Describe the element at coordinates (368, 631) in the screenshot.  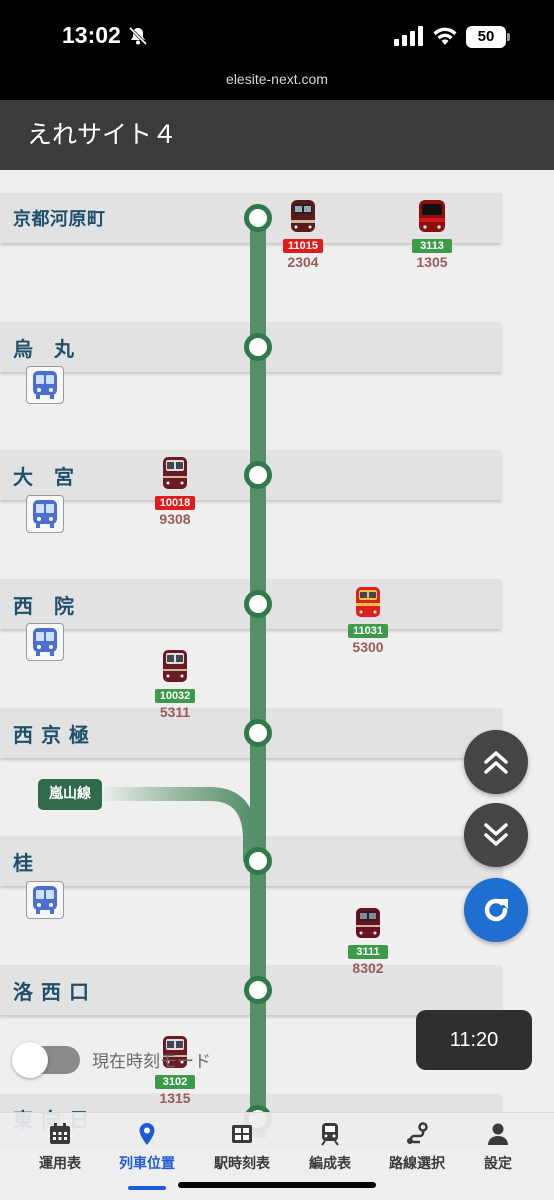
I see `train-run-badge: 11031` at that location.